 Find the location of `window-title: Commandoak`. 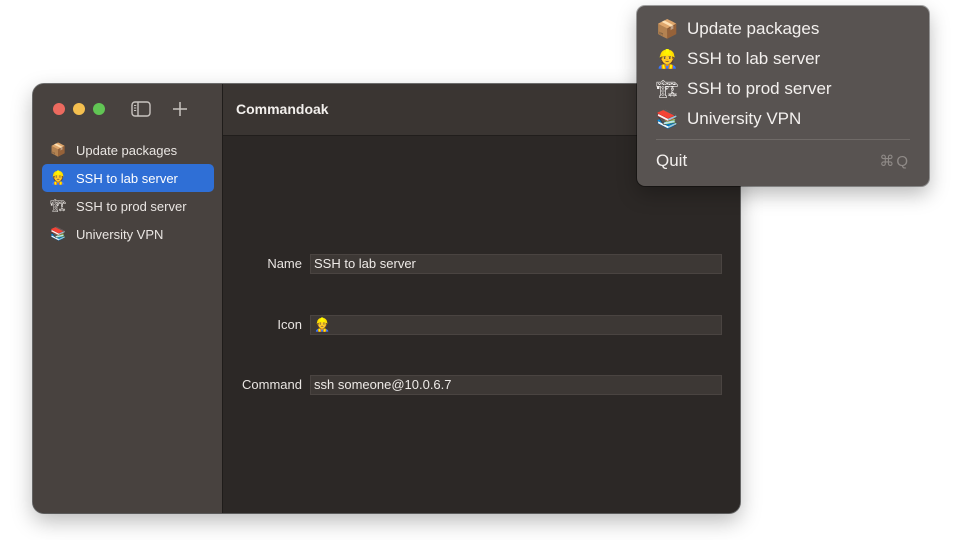

window-title: Commandoak is located at coordinates (282, 109).